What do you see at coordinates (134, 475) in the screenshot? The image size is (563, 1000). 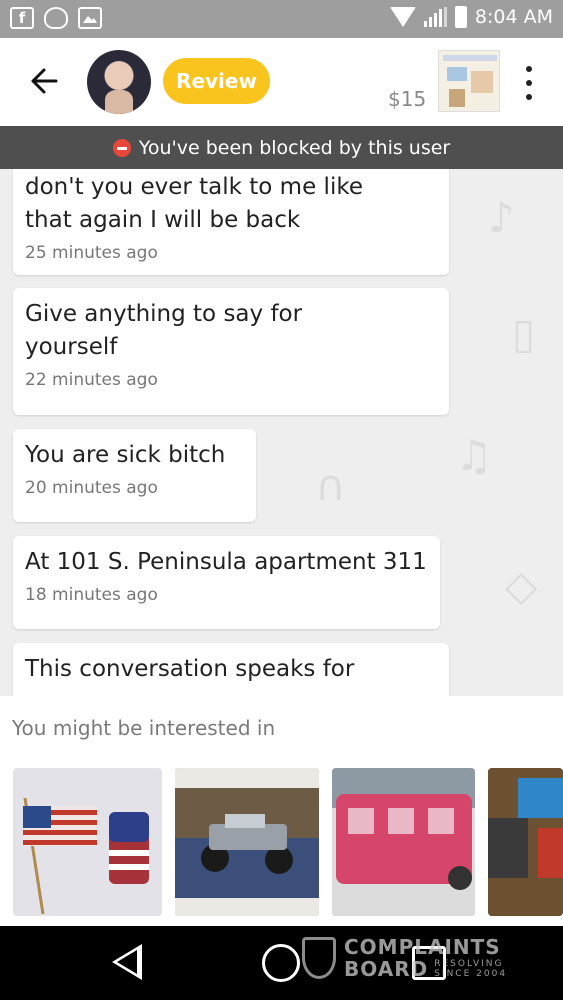 I see `message-bubble: You are sick bitch 20 minutes ago` at bounding box center [134, 475].